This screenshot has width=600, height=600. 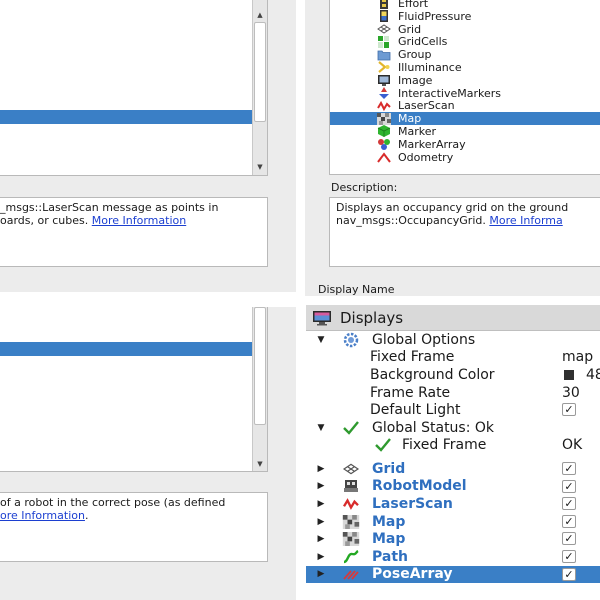 What do you see at coordinates (465, 118) in the screenshot?
I see `display-type-item: Map` at bounding box center [465, 118].